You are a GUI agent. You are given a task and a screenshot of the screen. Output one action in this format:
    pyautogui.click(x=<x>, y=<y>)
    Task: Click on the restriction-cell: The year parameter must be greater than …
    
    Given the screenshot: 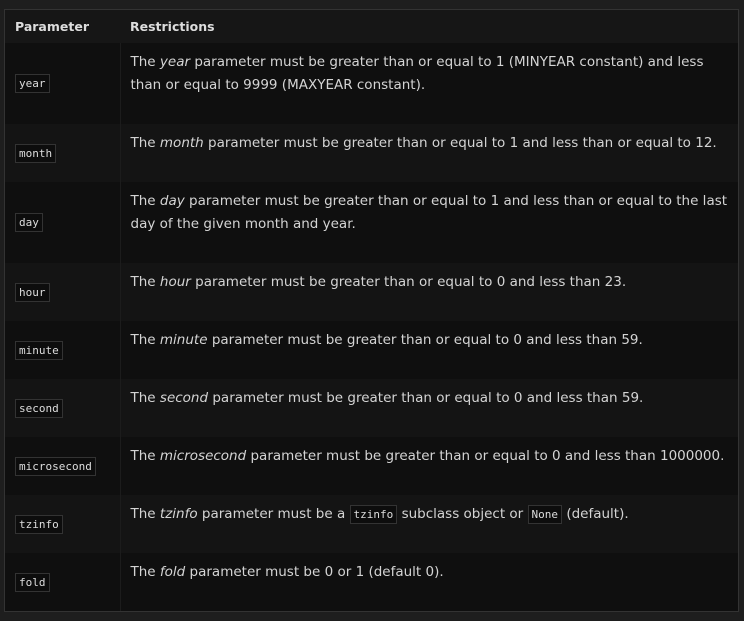 What is the action you would take?
    pyautogui.click(x=429, y=83)
    